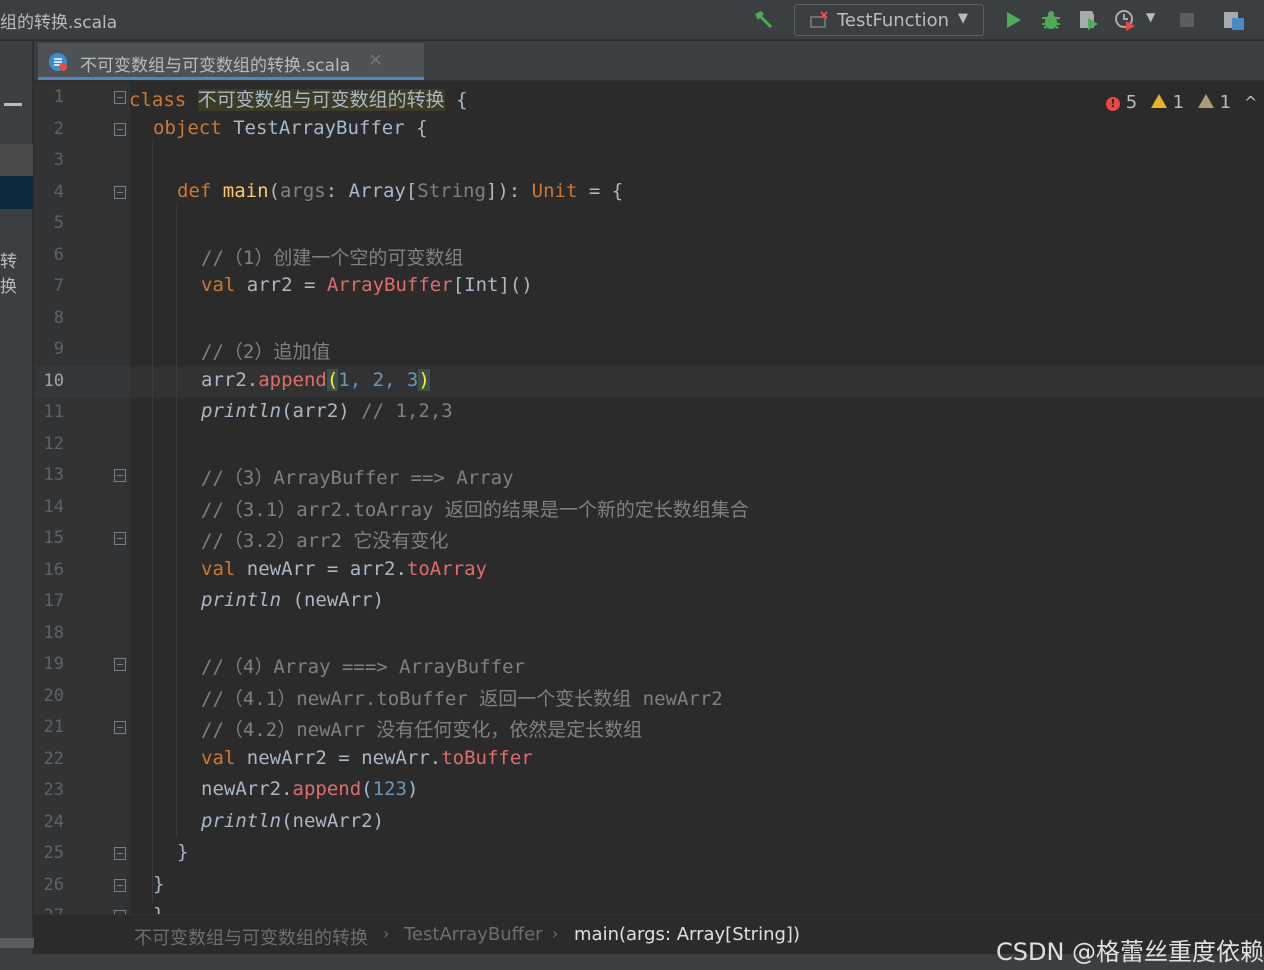  What do you see at coordinates (649, 602) in the screenshot?
I see `code-line: 17 println (newArr)` at bounding box center [649, 602].